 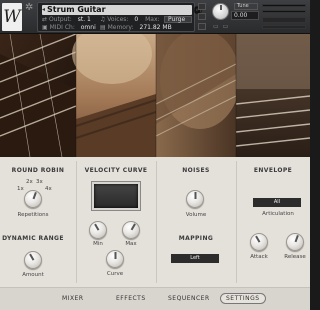 What do you see at coordinates (76, 9) in the screenshot?
I see `instrument-name: Strum Guitar` at bounding box center [76, 9].